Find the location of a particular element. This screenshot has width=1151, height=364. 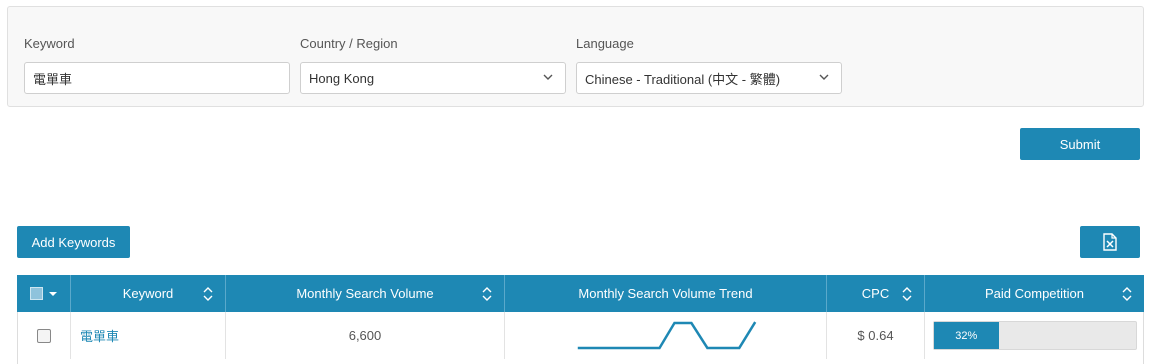

language-label: Language is located at coordinates (605, 43).